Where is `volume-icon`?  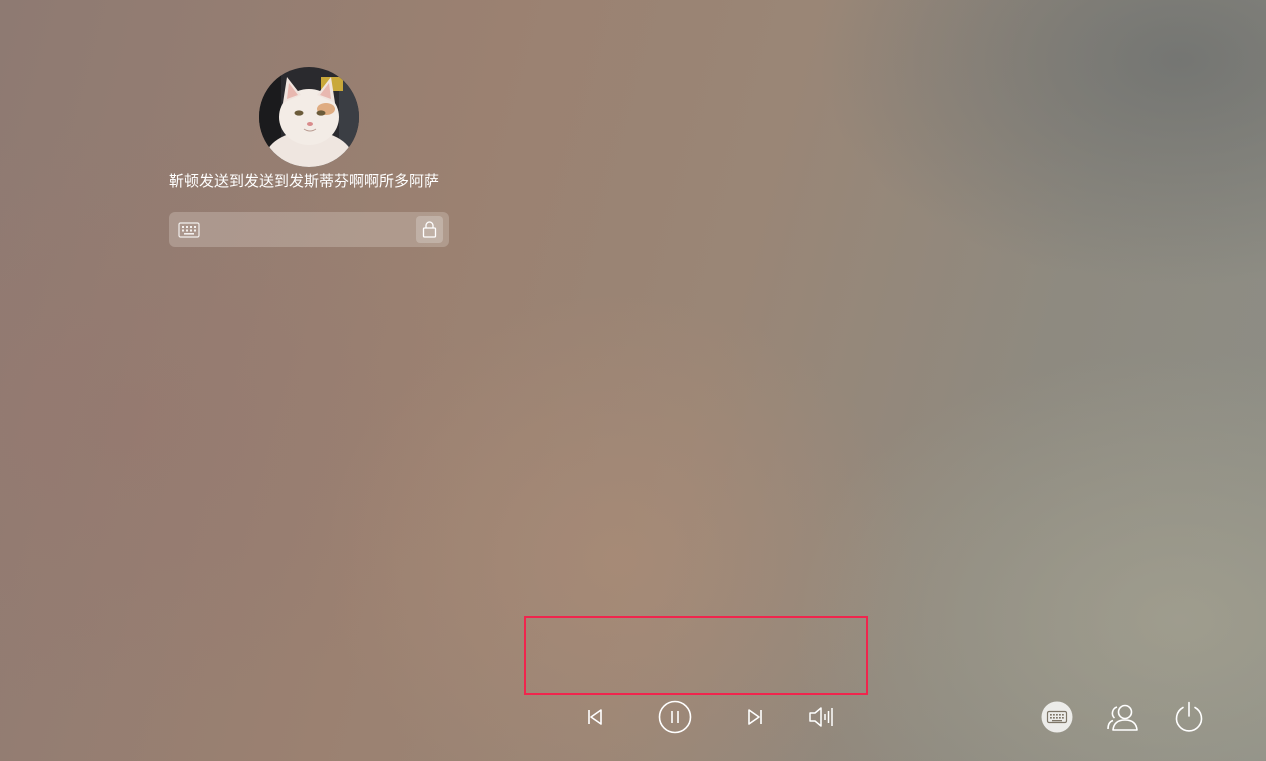
volume-icon is located at coordinates (821, 717).